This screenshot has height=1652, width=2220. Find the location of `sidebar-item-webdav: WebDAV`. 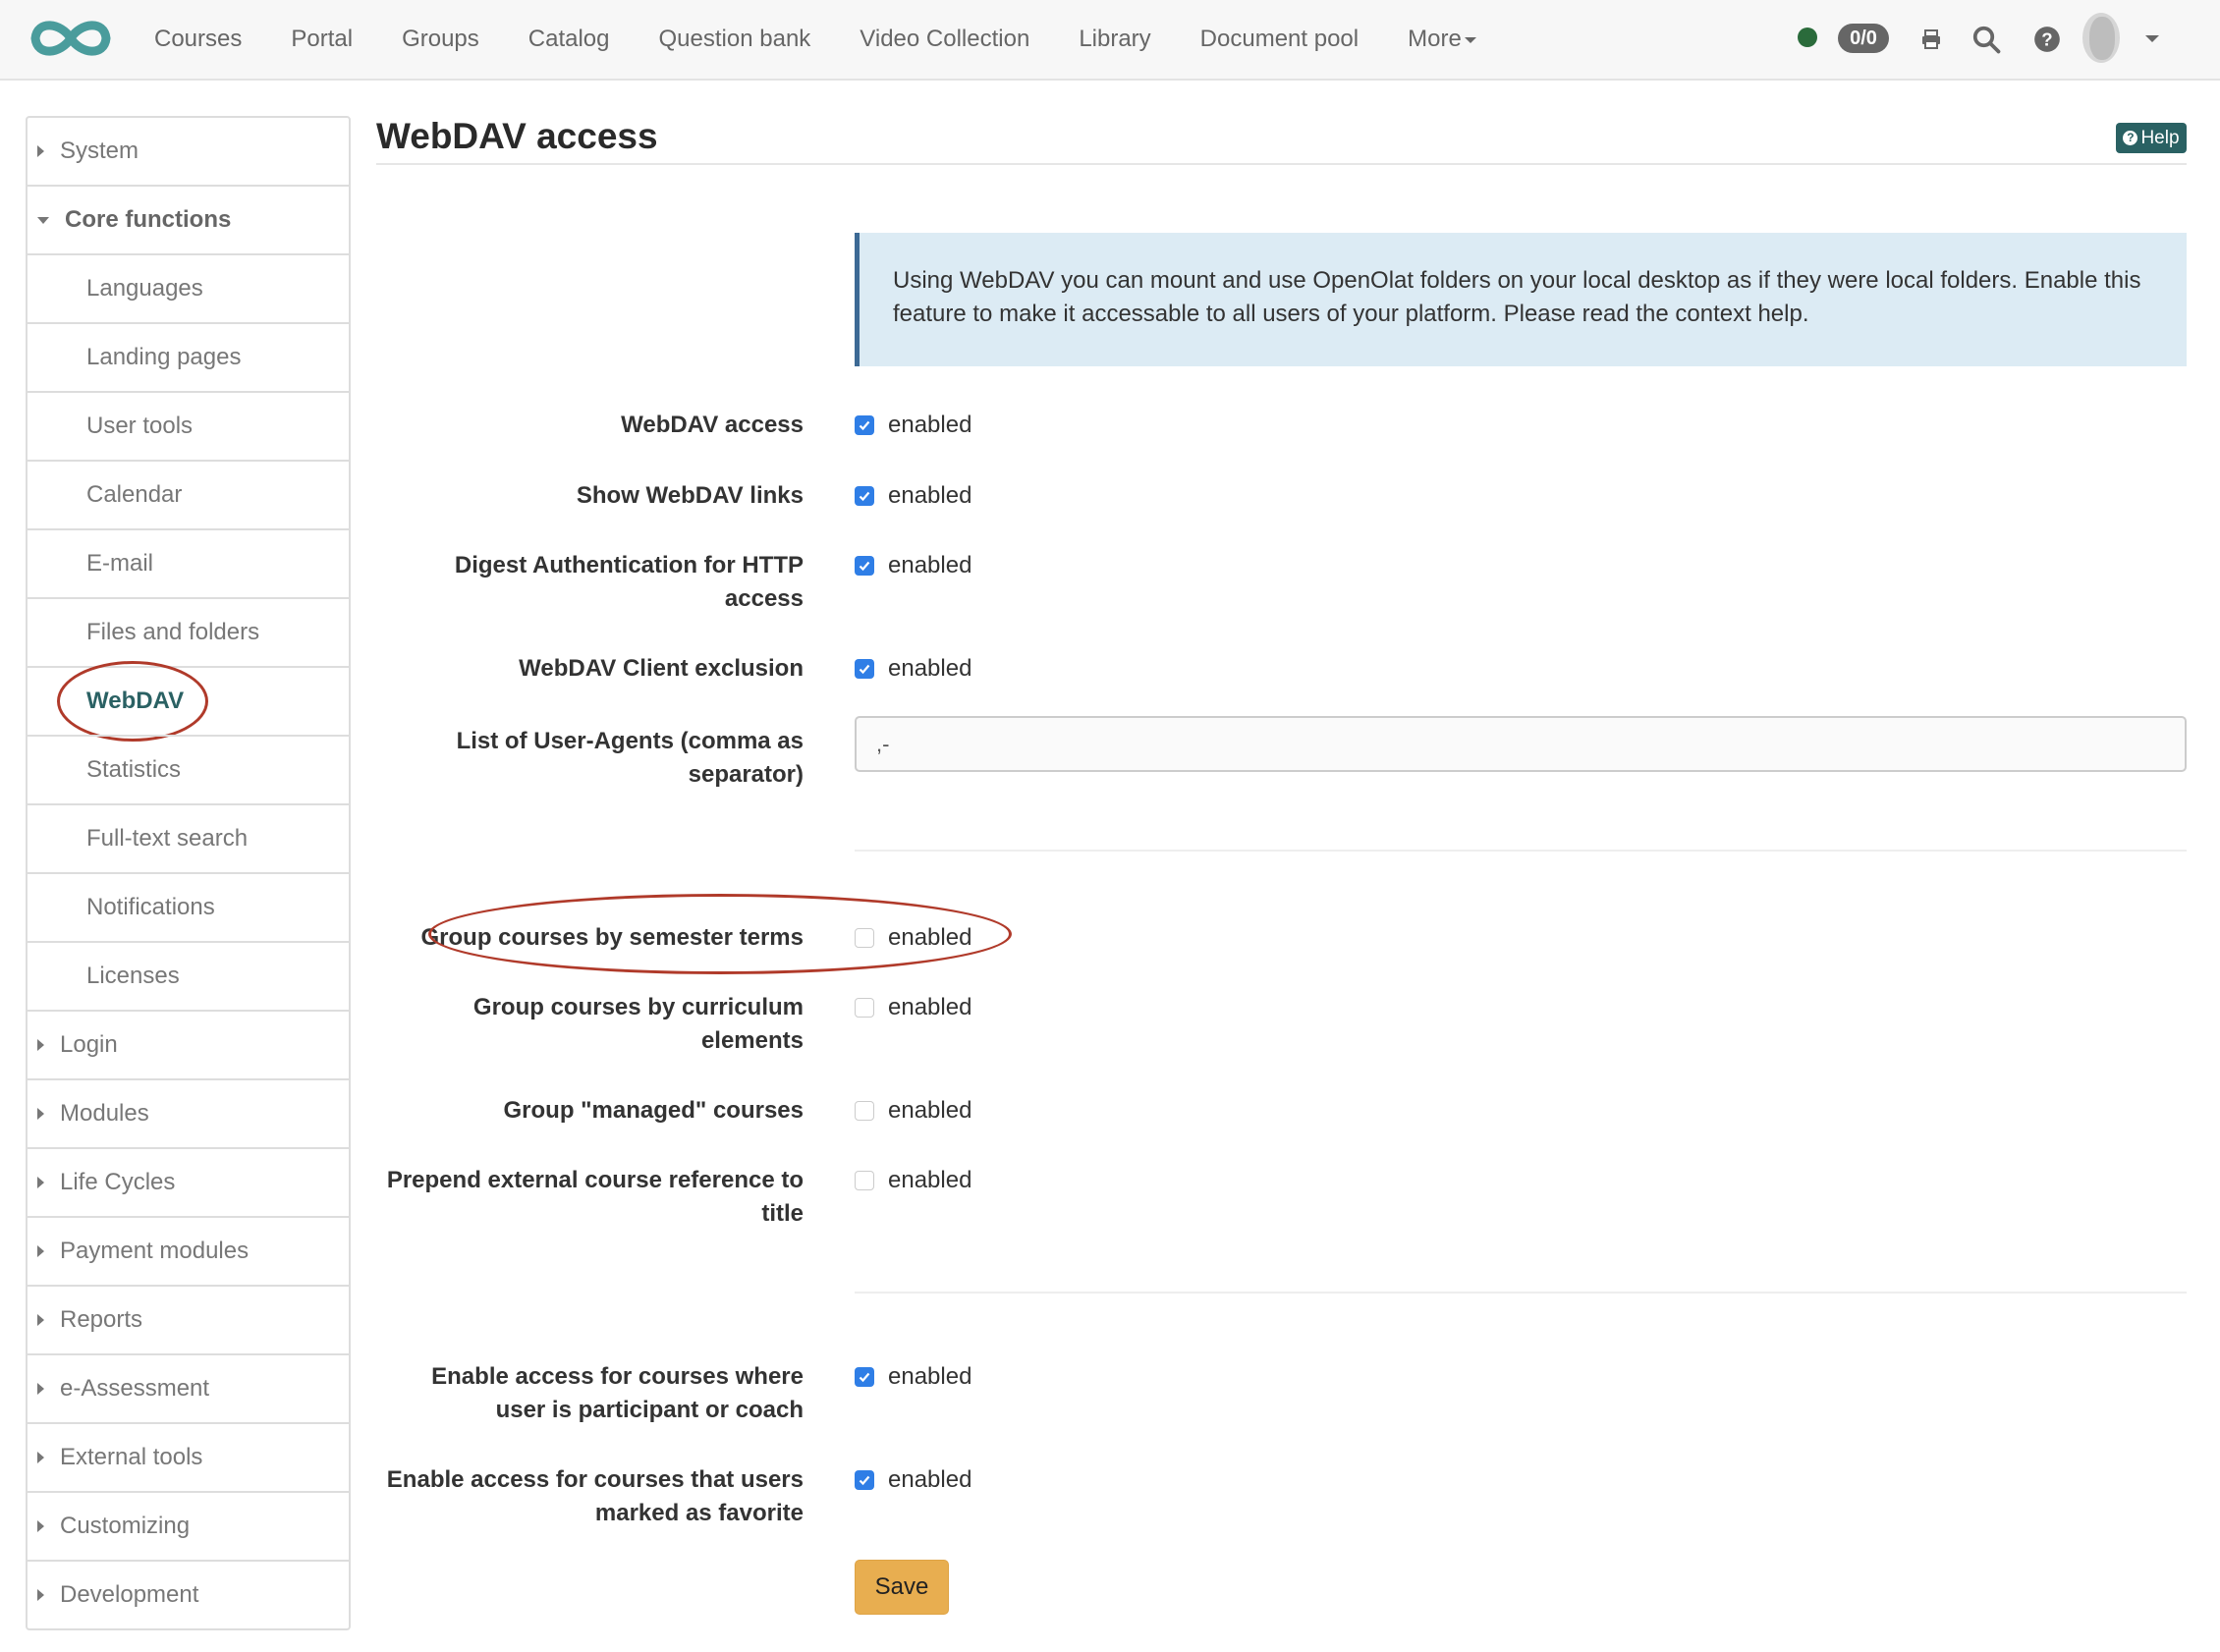

sidebar-item-webdav: WebDAV is located at coordinates (188, 701).